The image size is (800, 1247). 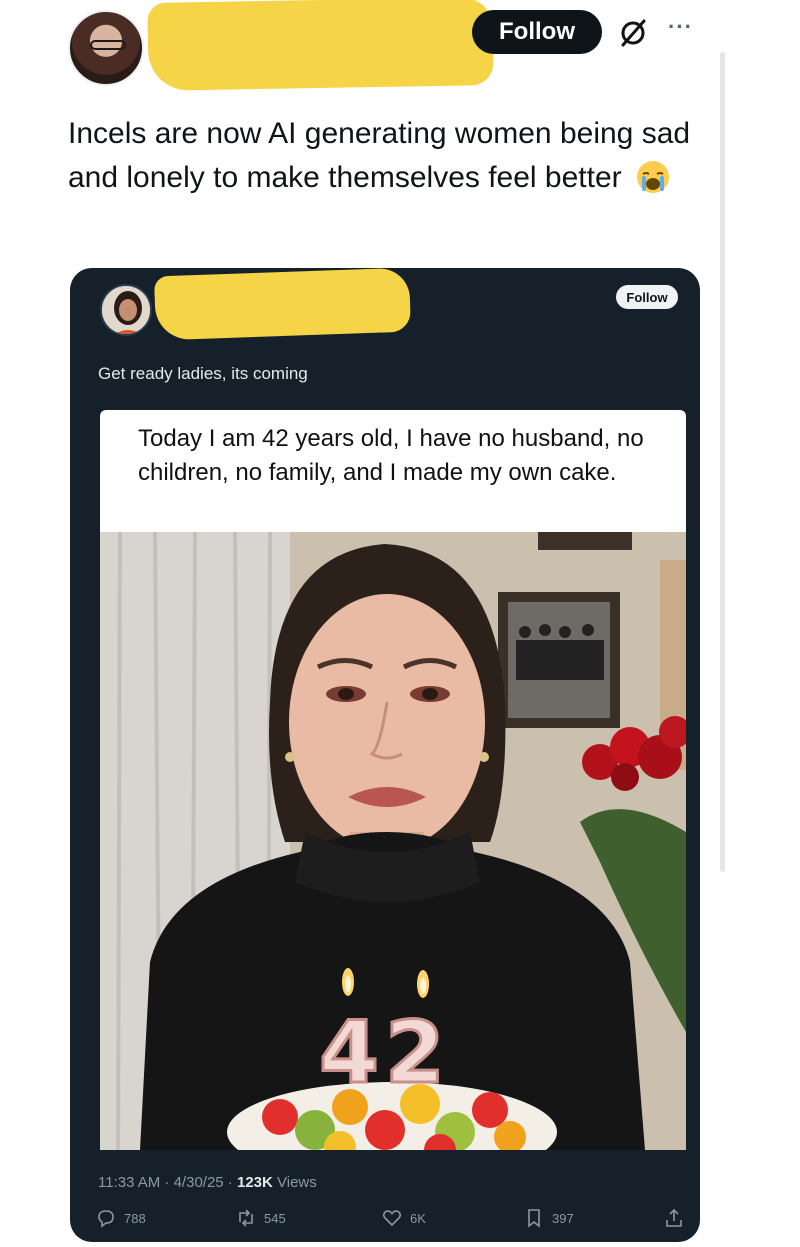 I want to click on reply-icon, so click(x=106, y=1219).